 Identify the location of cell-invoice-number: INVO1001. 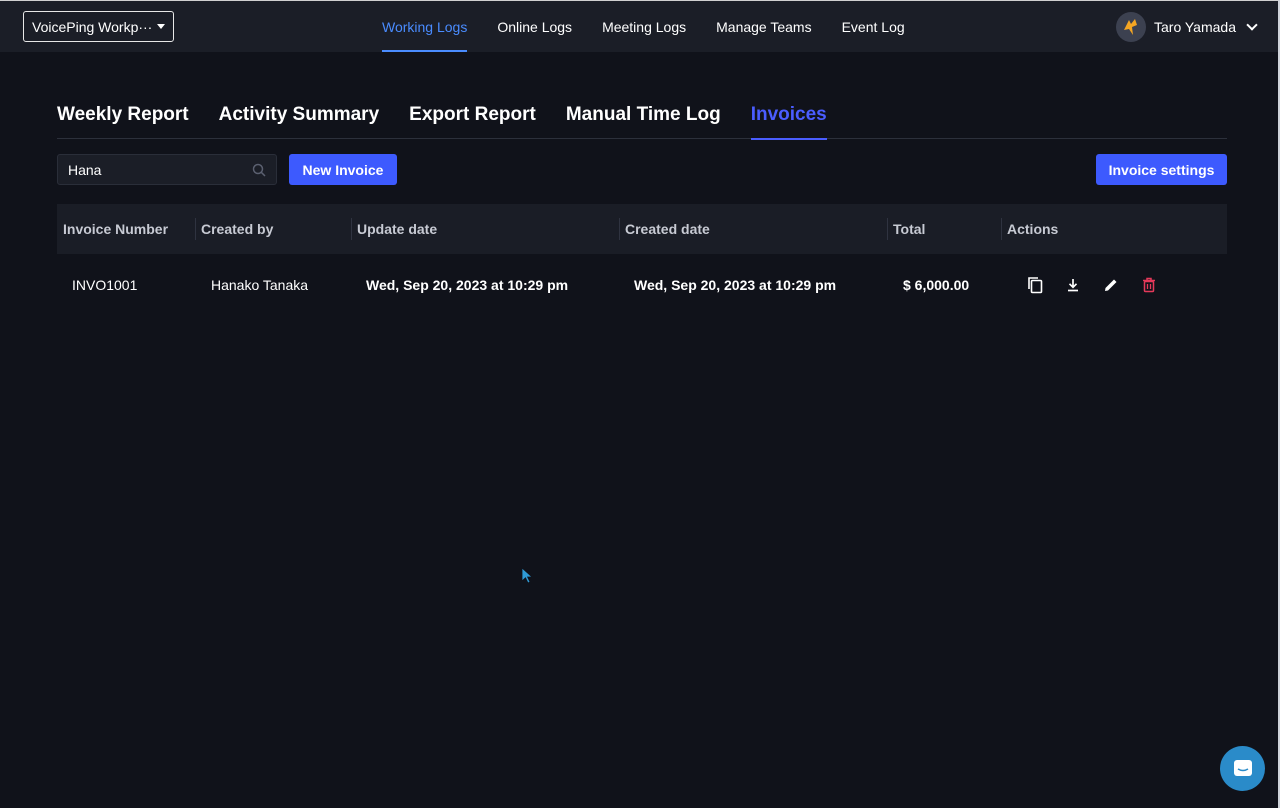
(104, 285).